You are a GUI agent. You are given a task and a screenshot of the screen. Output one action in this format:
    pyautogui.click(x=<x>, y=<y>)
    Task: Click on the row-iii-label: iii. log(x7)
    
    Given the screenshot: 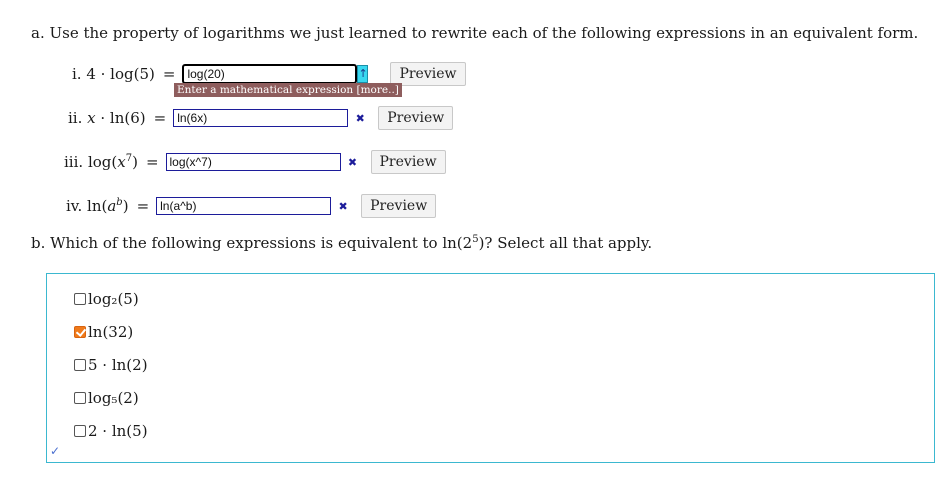 What is the action you would take?
    pyautogui.click(x=101, y=162)
    